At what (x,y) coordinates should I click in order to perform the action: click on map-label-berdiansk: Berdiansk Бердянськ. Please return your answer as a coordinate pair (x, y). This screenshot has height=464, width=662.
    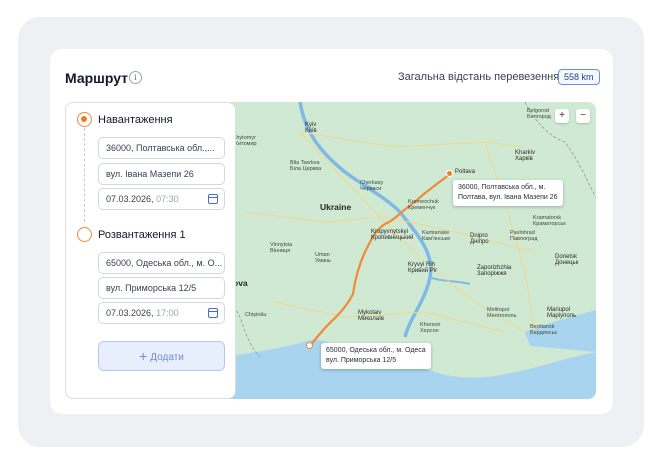
    Looking at the image, I should click on (543, 330).